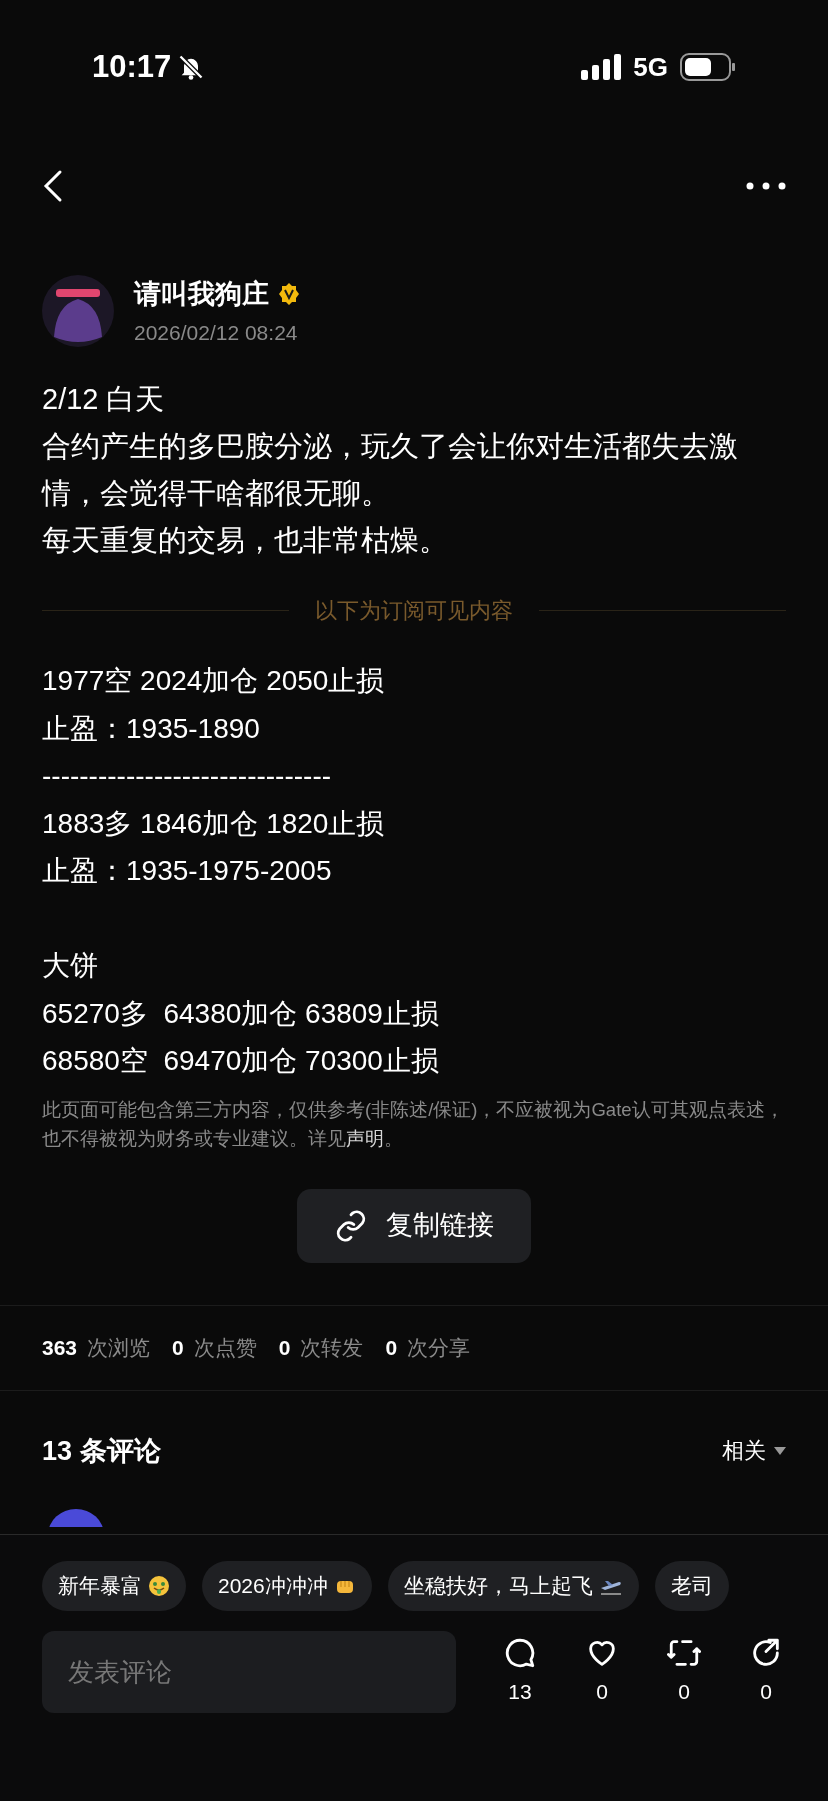  I want to click on comment-input: 发表评论, so click(249, 1672).